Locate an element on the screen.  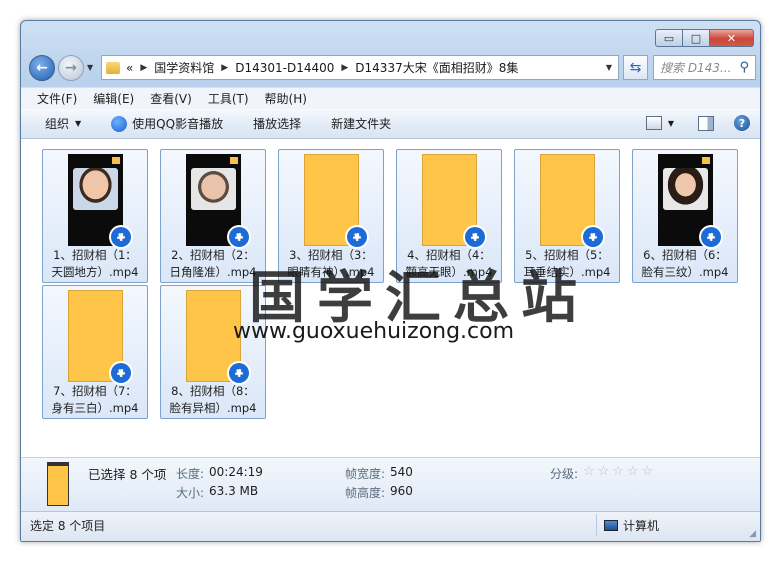
refresh-button: ⇆ is located at coordinates (635, 67).